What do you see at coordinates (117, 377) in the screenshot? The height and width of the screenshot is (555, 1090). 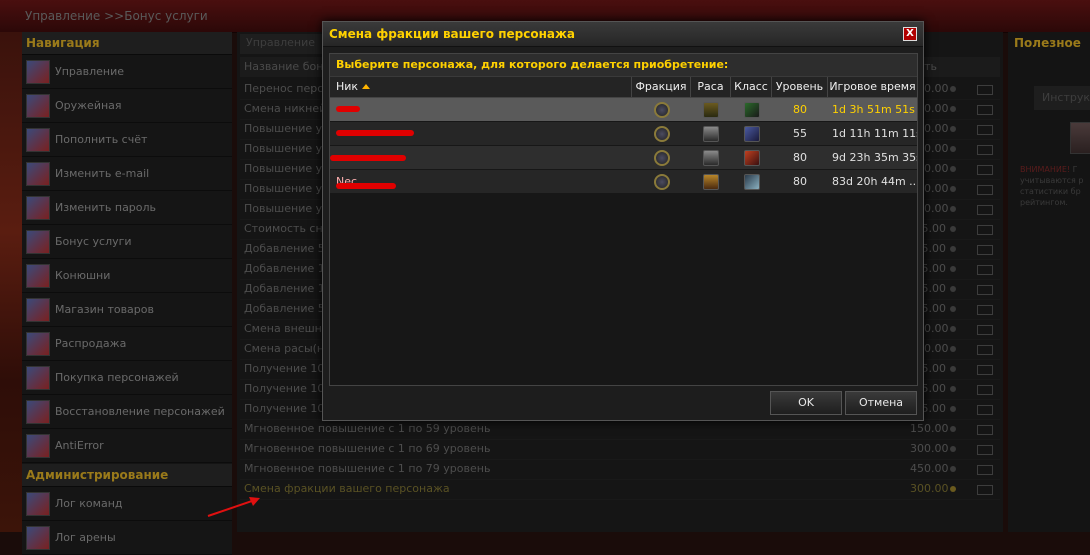 I see `sidebar-item-label: Покупка персонажей` at bounding box center [117, 377].